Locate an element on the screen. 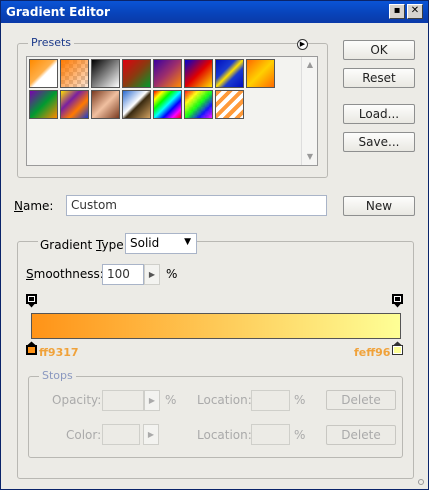 Image resolution: width=429 pixels, height=490 pixels. opacity-location-label: Location: is located at coordinates (224, 400).